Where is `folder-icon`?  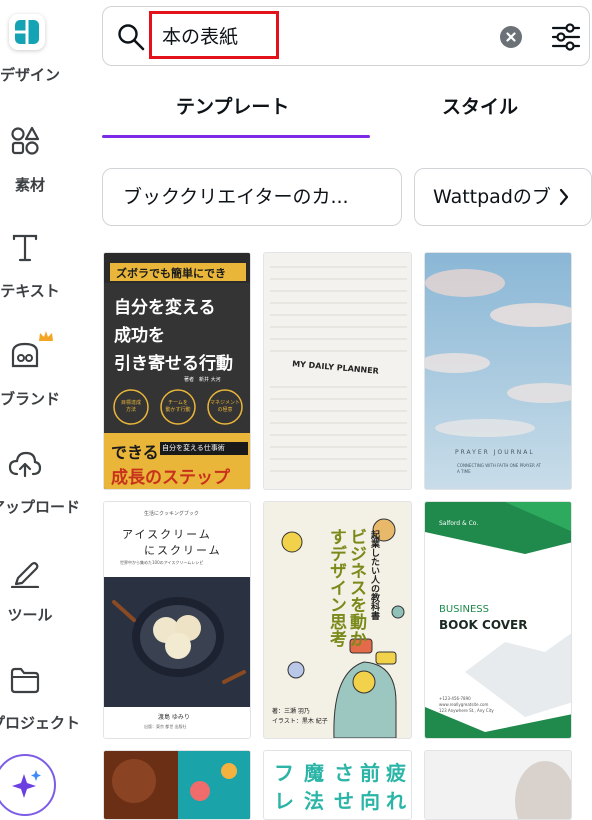
folder-icon is located at coordinates (25, 680).